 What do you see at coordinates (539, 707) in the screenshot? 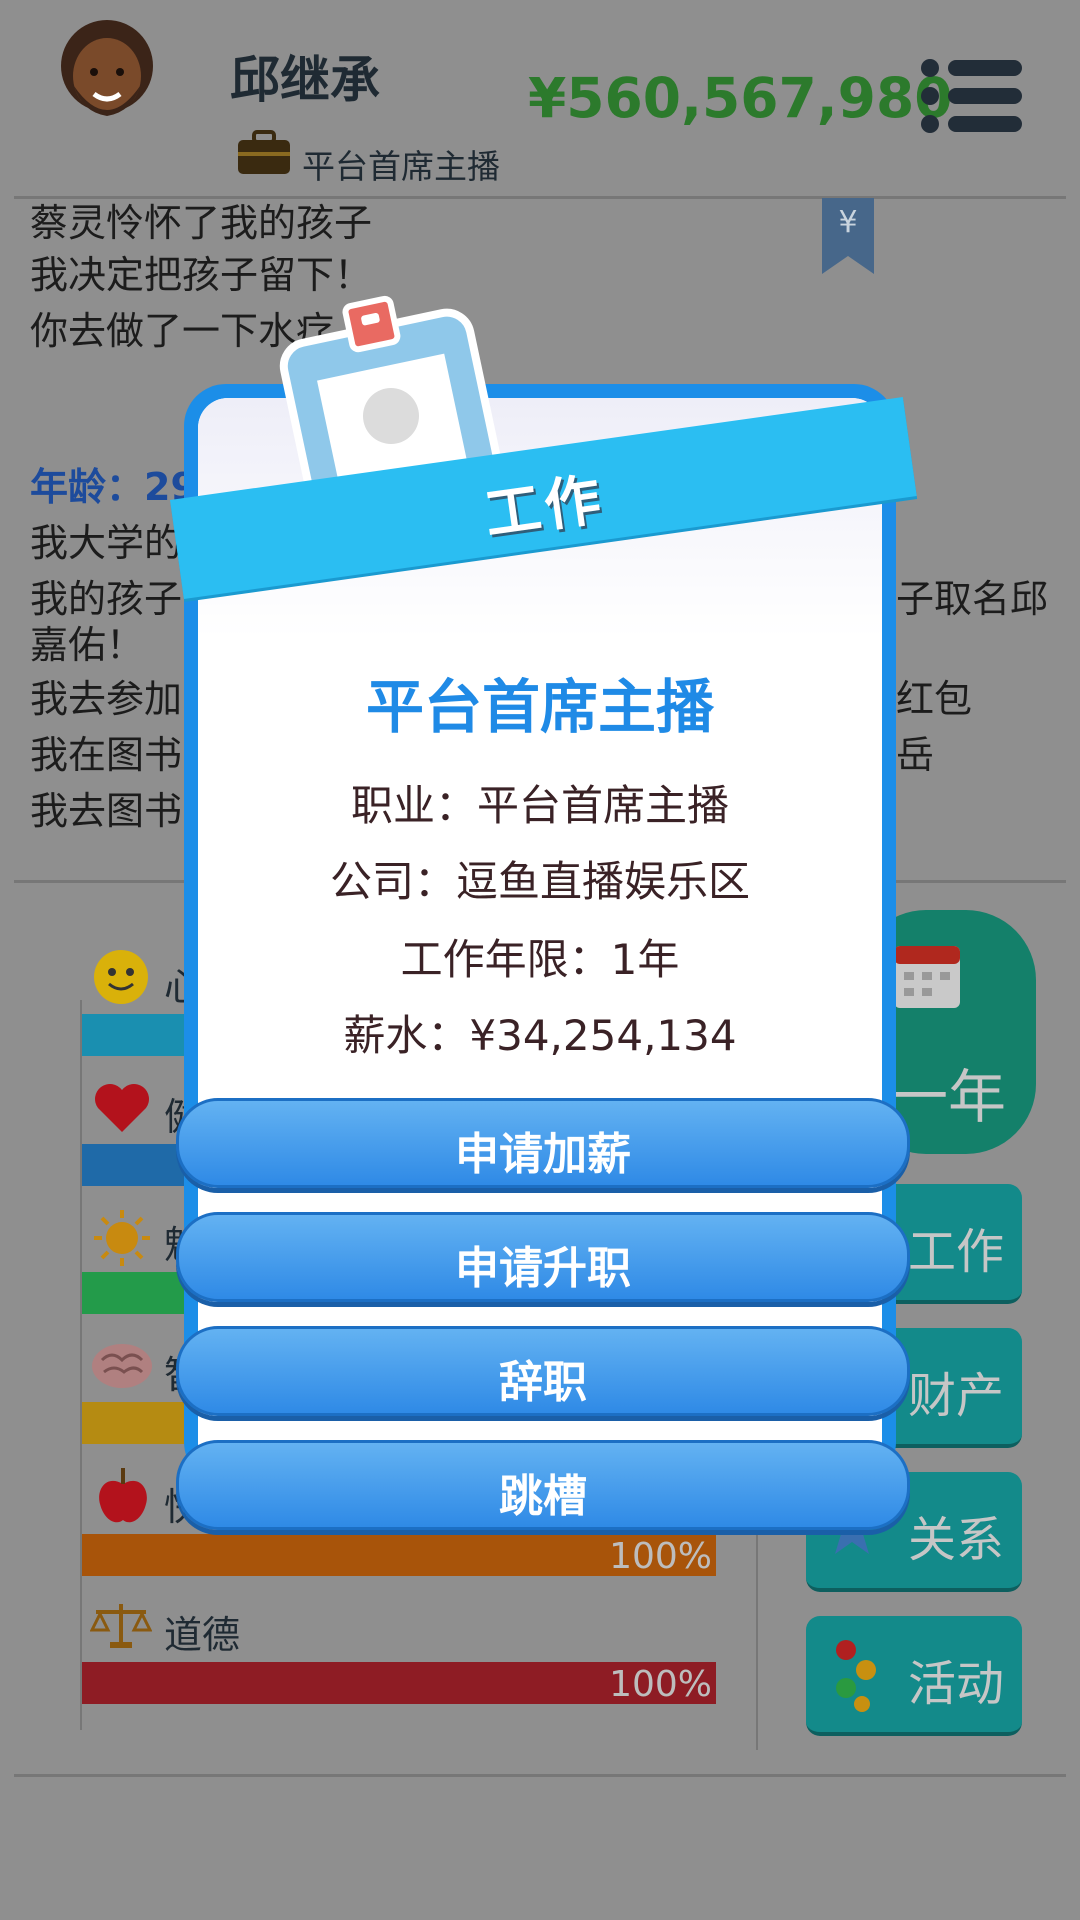
I see `job-title: 平台首席主播` at bounding box center [539, 707].